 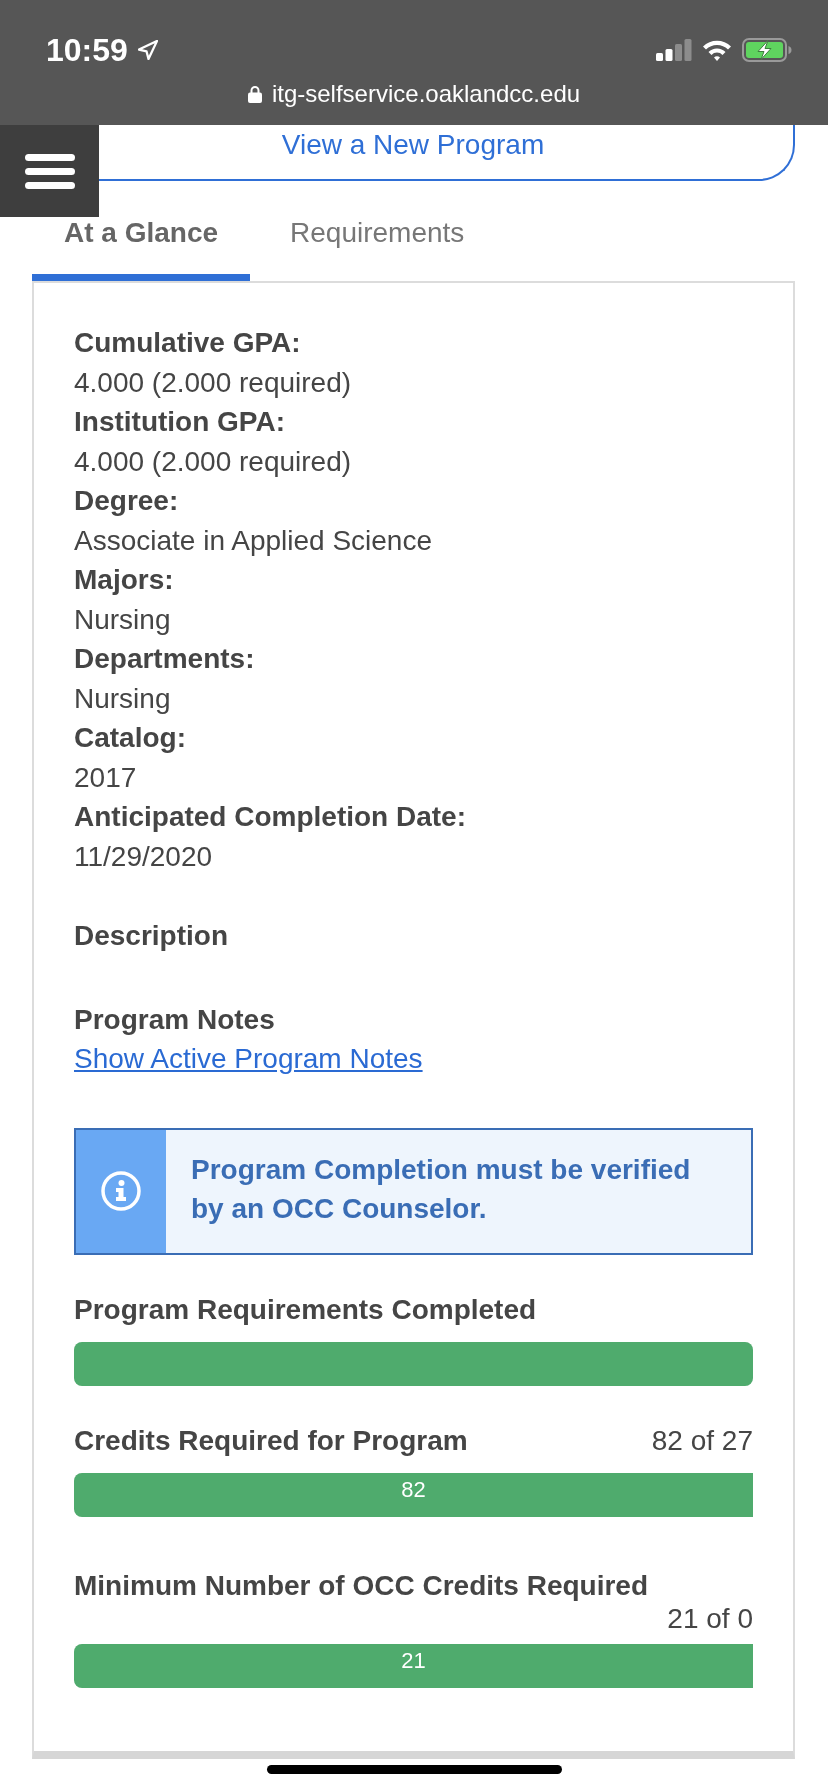 I want to click on detail-value: Associate in Applied Science, so click(x=253, y=540).